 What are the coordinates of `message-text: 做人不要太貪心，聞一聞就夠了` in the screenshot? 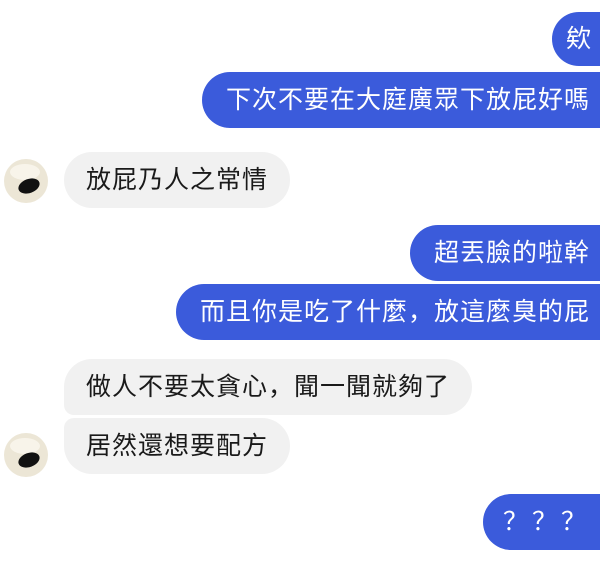 It's located at (268, 386).